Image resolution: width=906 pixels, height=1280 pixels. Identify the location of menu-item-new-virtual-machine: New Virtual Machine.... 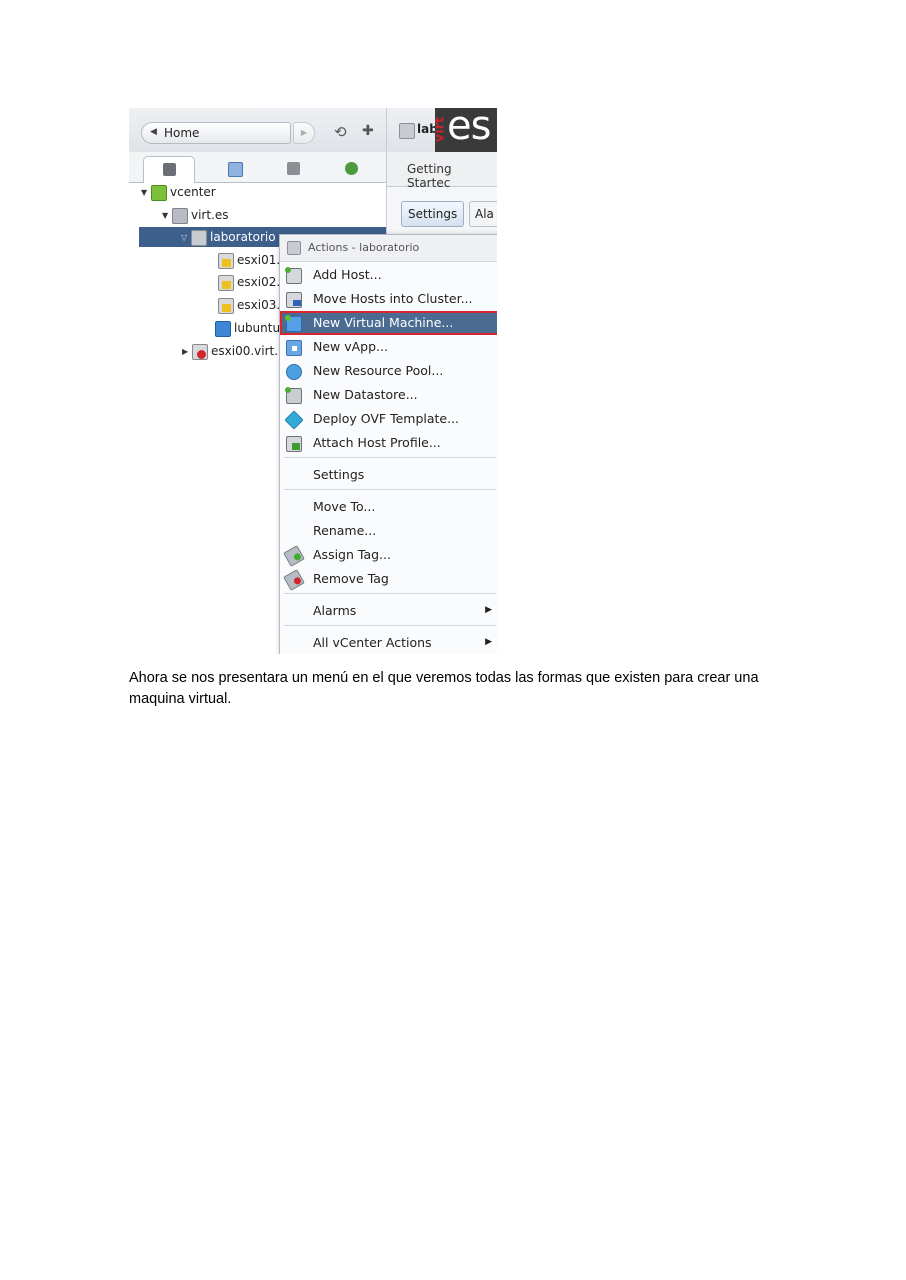
(388, 323).